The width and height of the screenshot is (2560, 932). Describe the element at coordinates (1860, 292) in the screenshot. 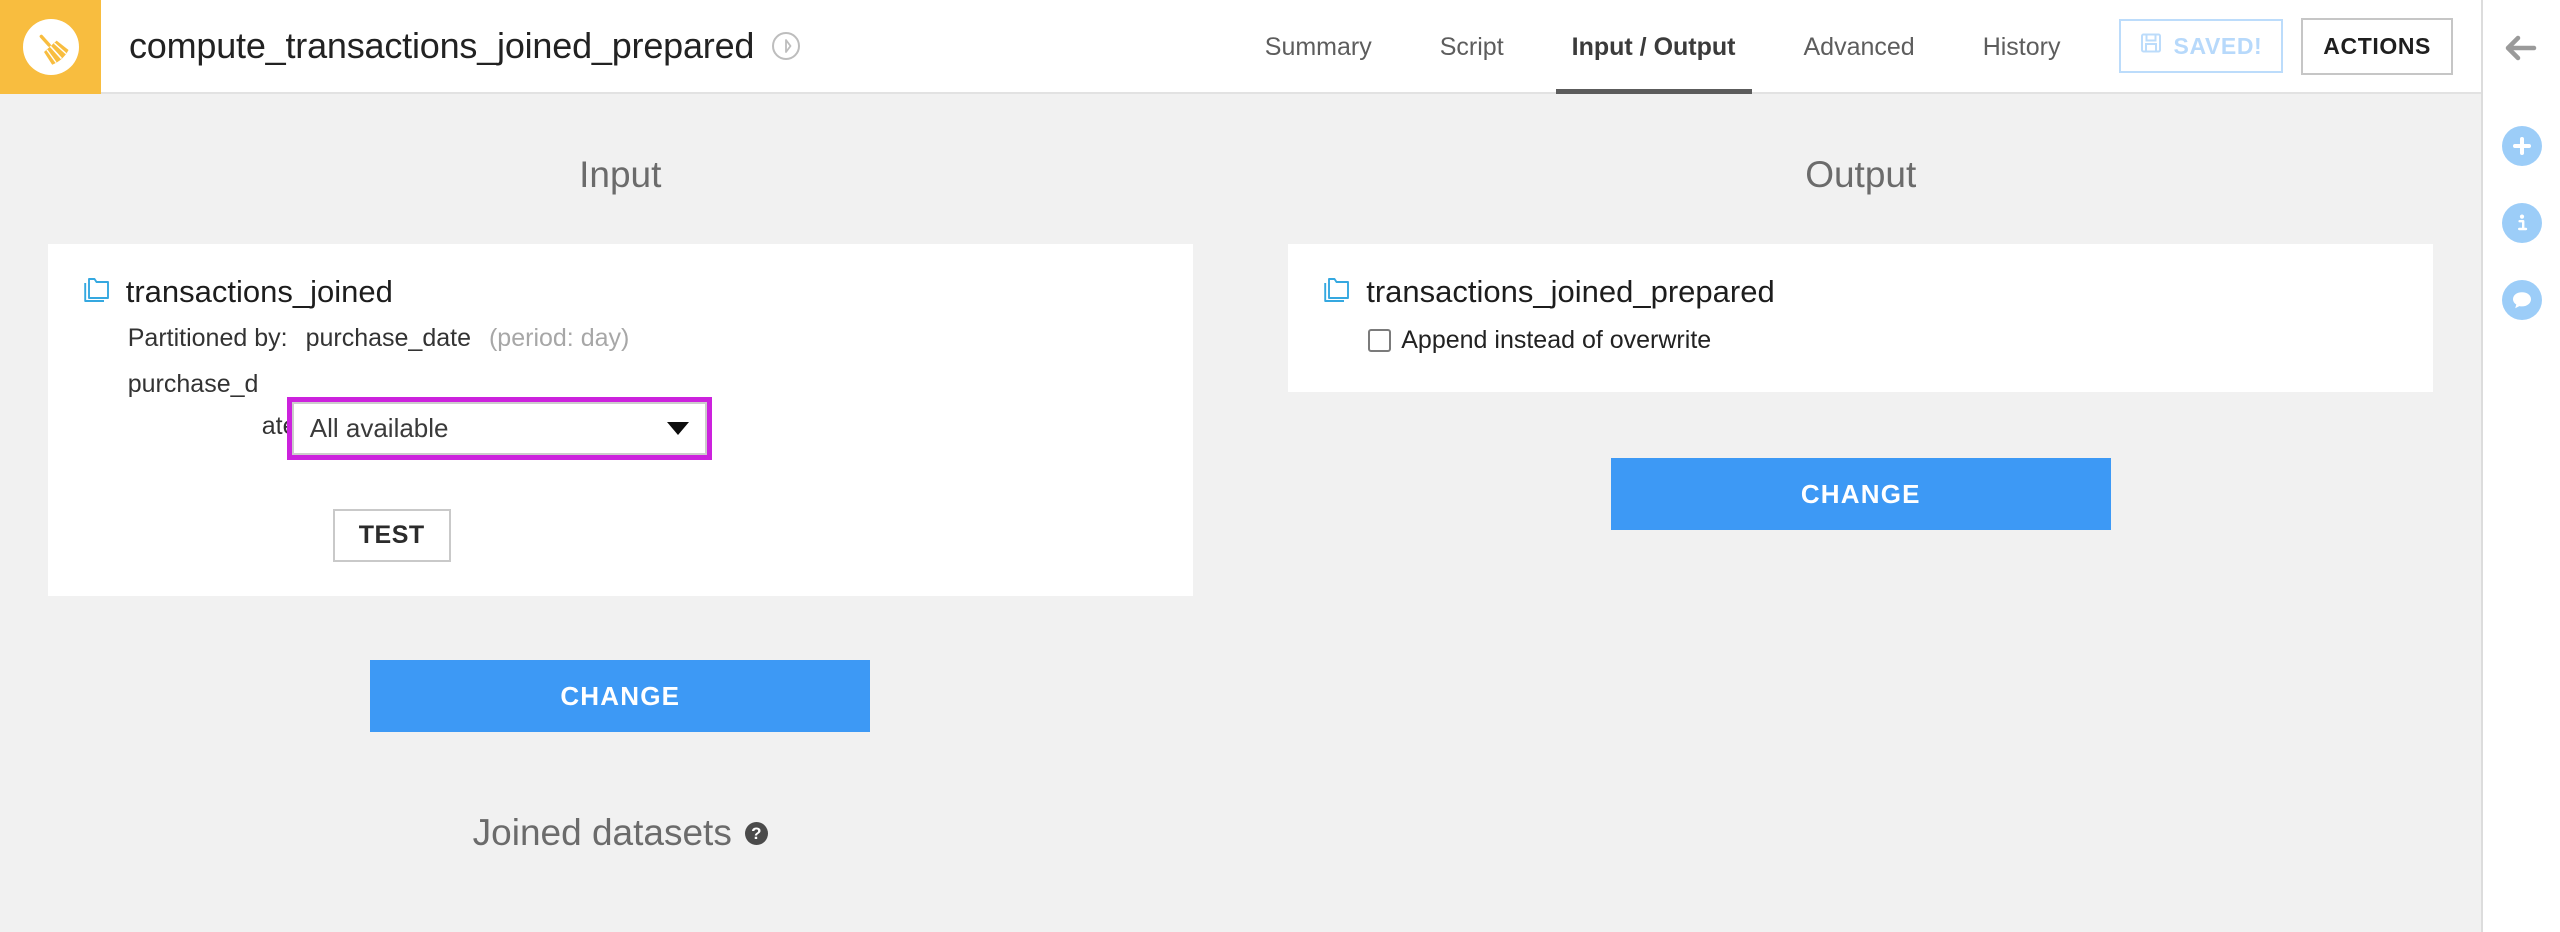

I see `output-dataset-row: transactions_joined_prepared` at that location.